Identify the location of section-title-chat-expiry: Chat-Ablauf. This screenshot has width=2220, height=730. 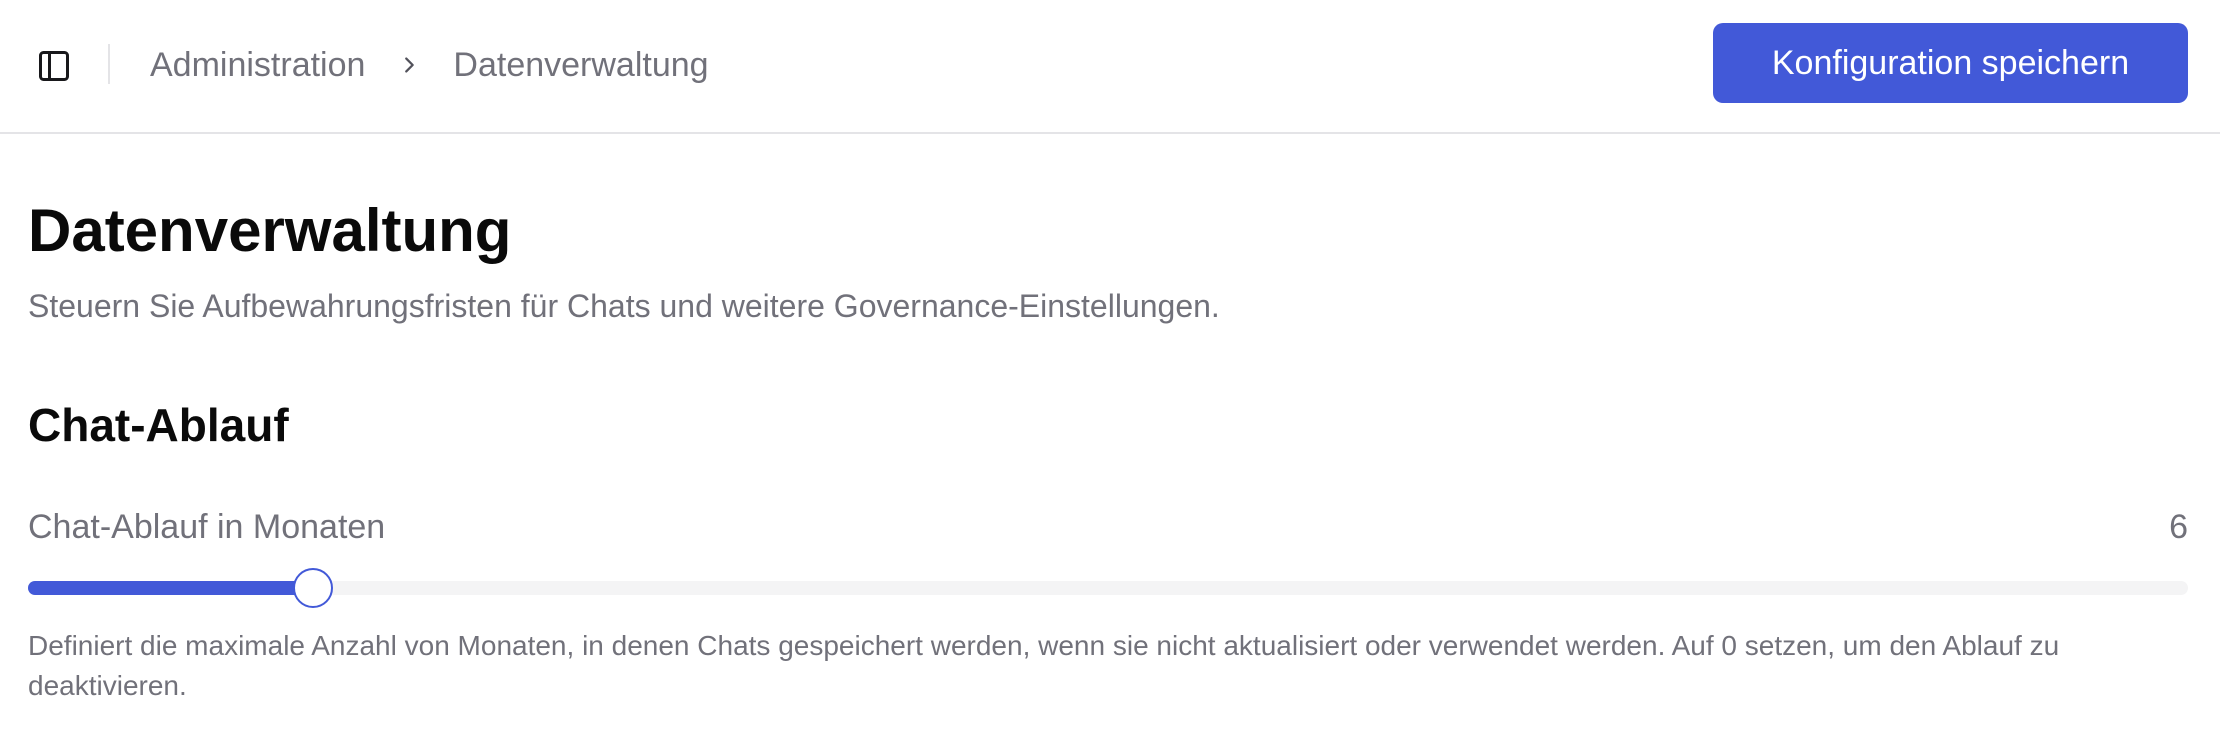
(158, 425).